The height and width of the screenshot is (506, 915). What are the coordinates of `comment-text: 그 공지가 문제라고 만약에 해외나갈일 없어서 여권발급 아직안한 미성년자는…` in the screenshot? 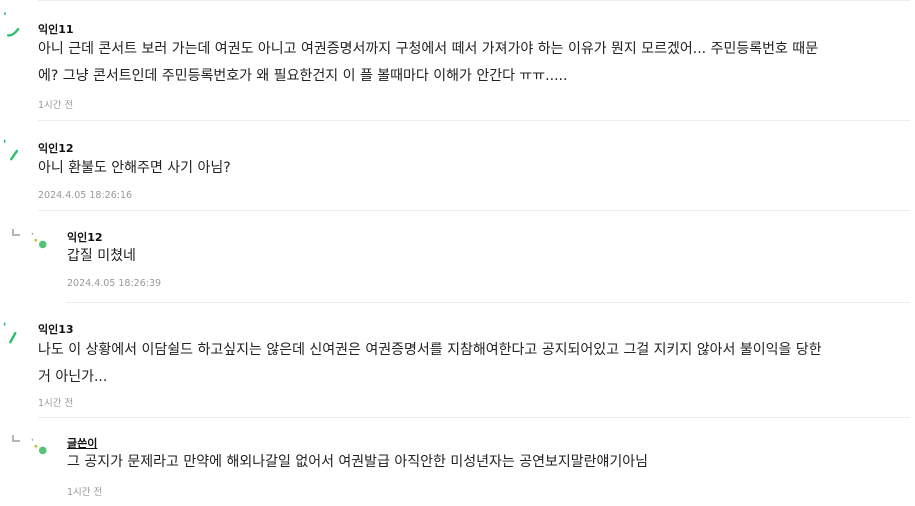 It's located at (488, 462).